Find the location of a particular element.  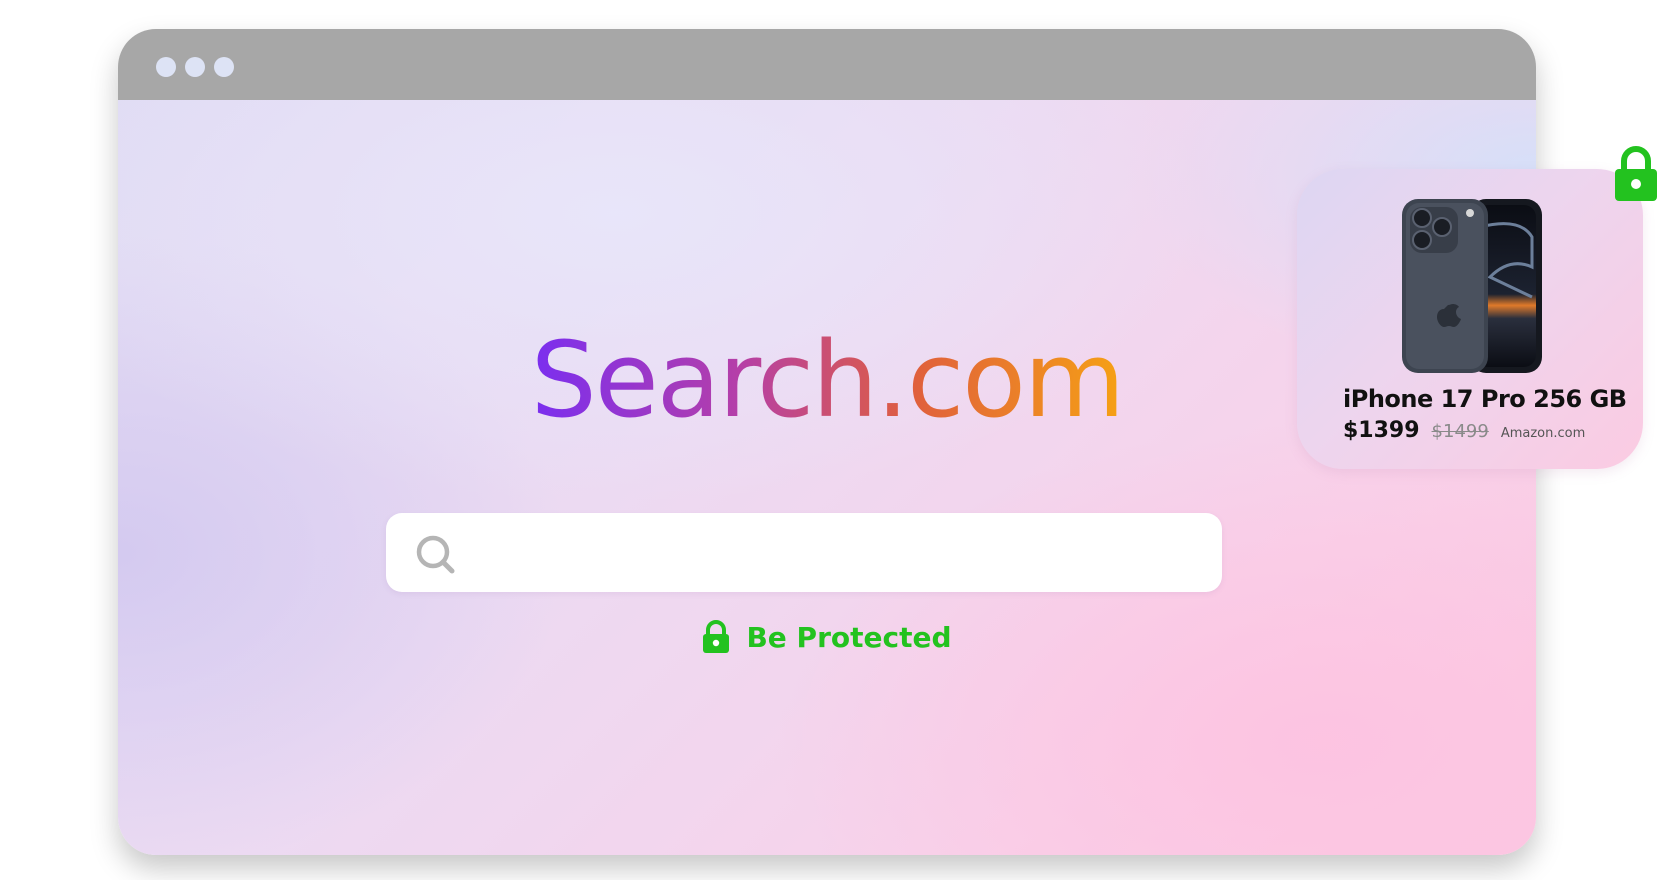

current-price: $1399 is located at coordinates (1381, 430).